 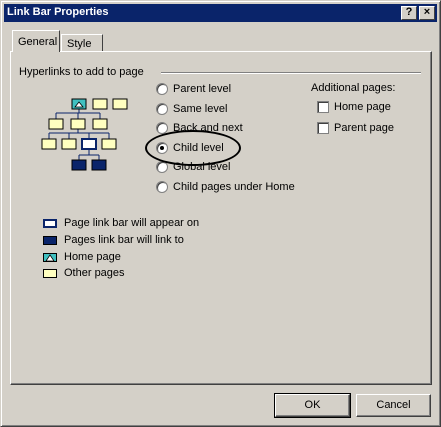 I want to click on radio-button-selected, so click(x=162, y=148).